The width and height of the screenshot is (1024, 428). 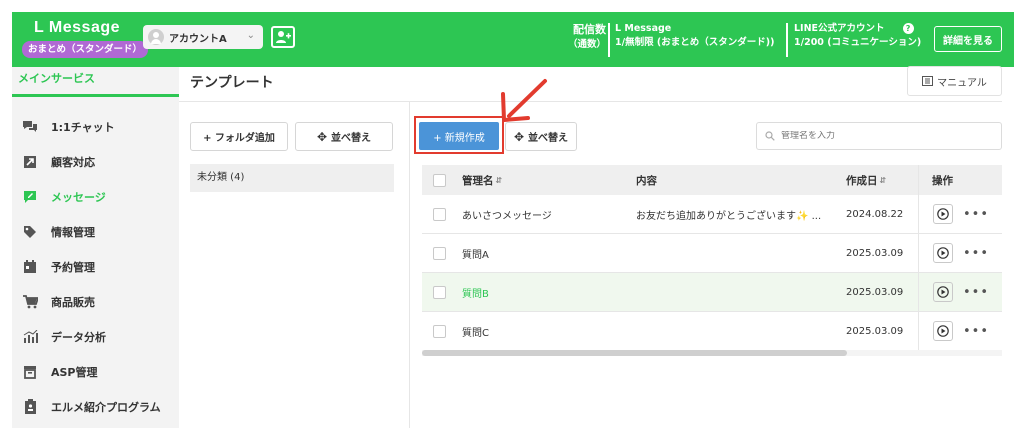 What do you see at coordinates (942, 180) in the screenshot?
I see `header-ops: 操作` at bounding box center [942, 180].